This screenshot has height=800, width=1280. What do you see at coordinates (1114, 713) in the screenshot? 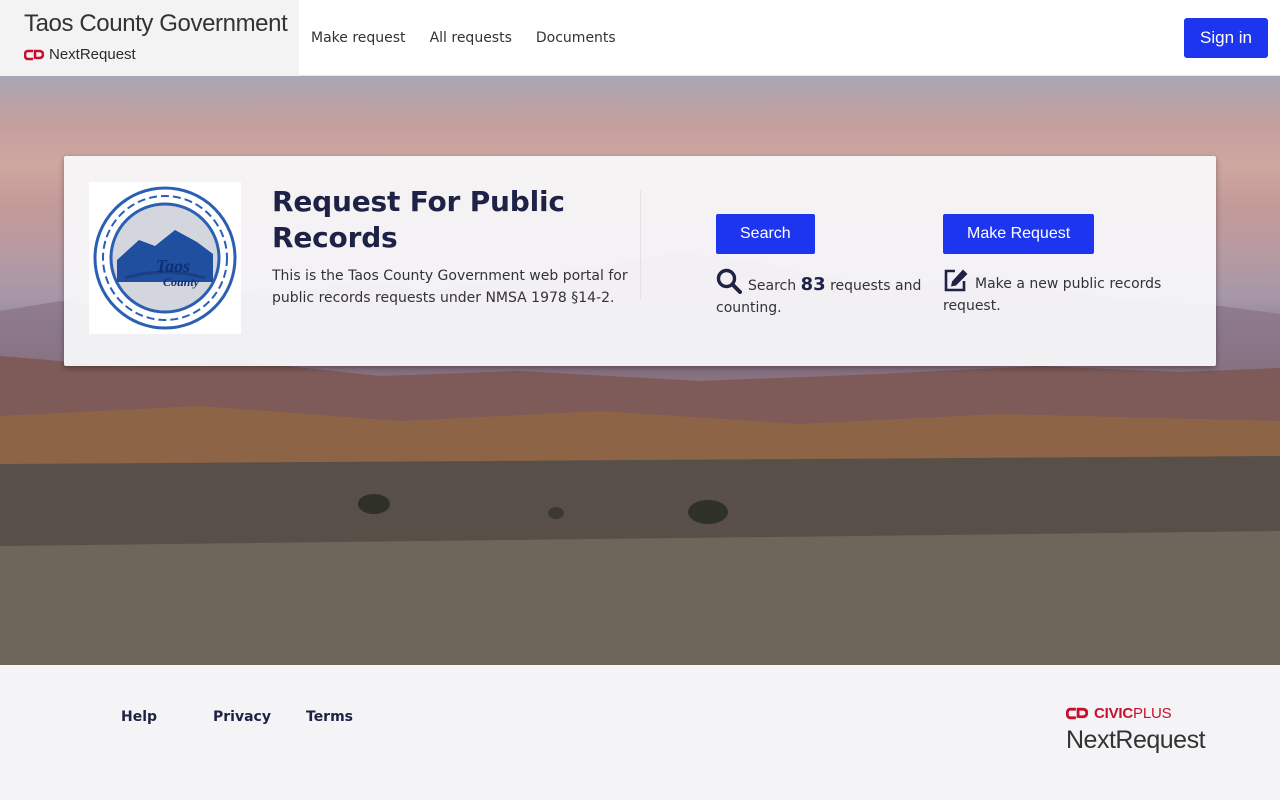
I see `civic-text: CIVIC` at bounding box center [1114, 713].